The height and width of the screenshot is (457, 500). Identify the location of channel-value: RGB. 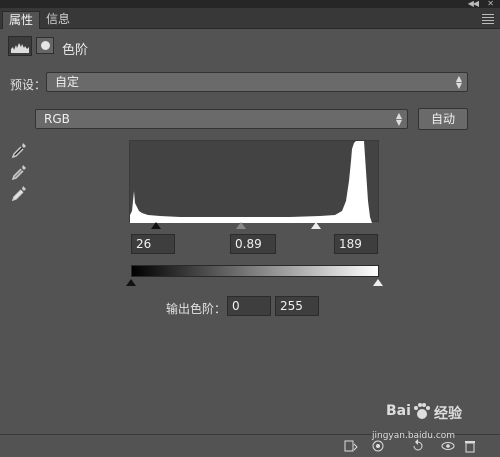
(57, 119).